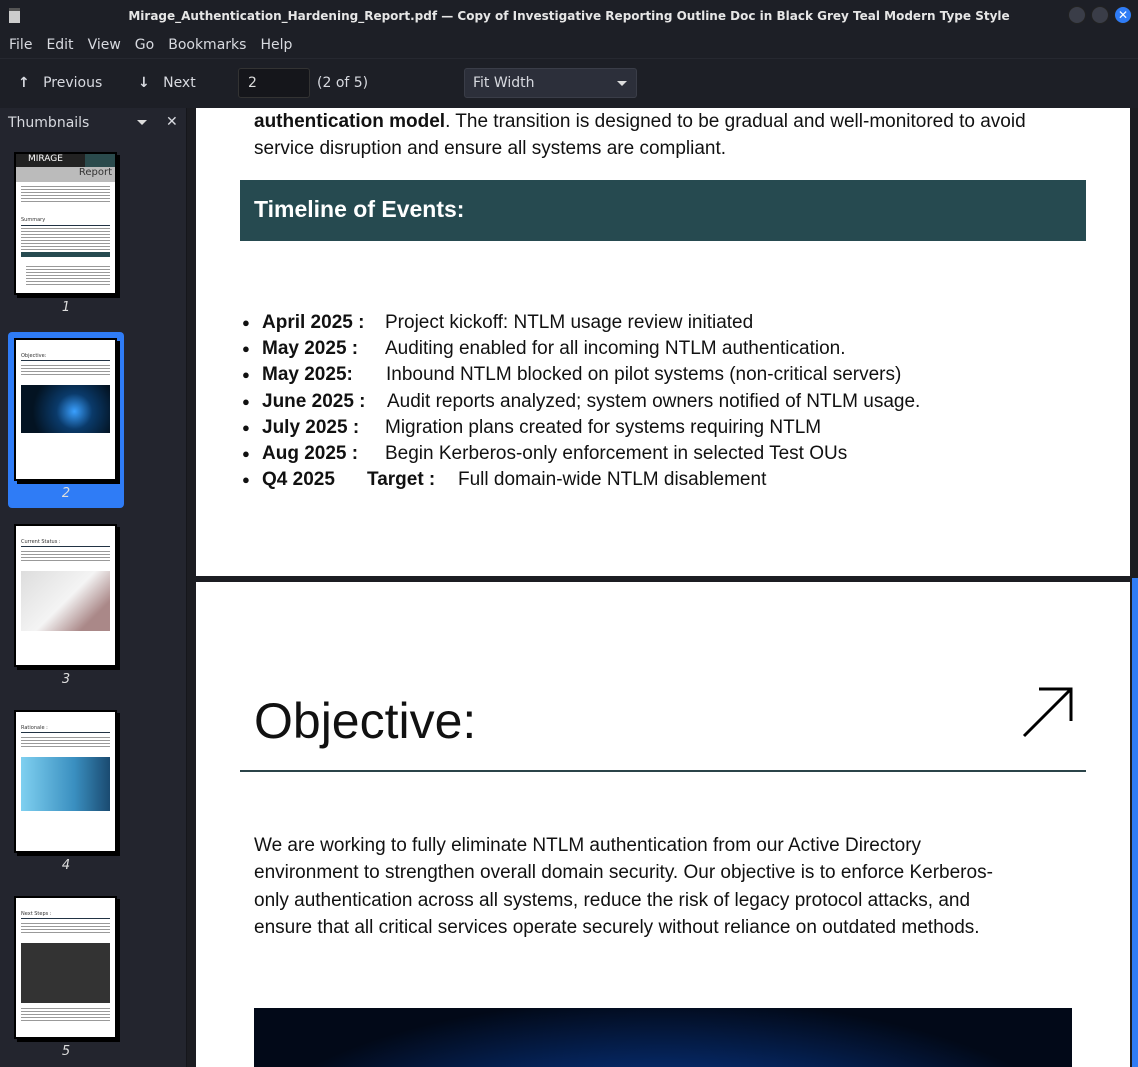 The width and height of the screenshot is (1138, 1067). What do you see at coordinates (365, 721) in the screenshot?
I see `objective-heading: Objective:` at bounding box center [365, 721].